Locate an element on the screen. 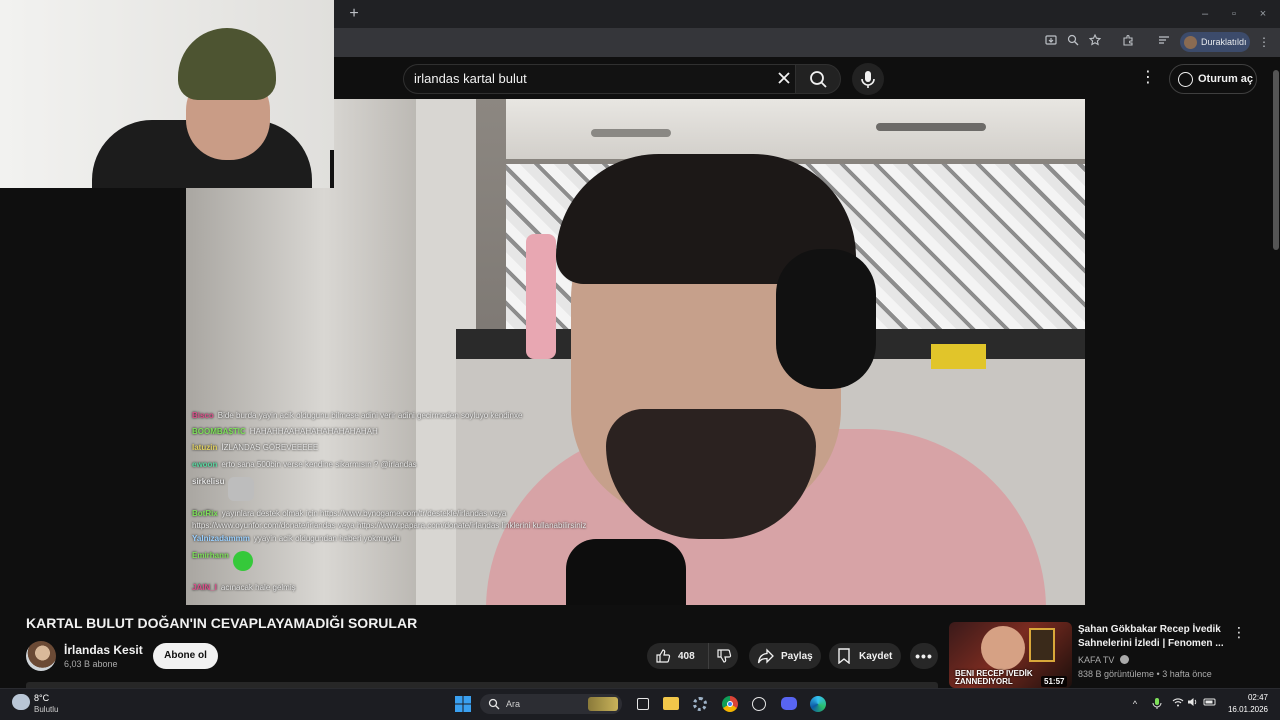 The width and height of the screenshot is (1280, 720). maximize-button: ▫ is located at coordinates (1234, 14).